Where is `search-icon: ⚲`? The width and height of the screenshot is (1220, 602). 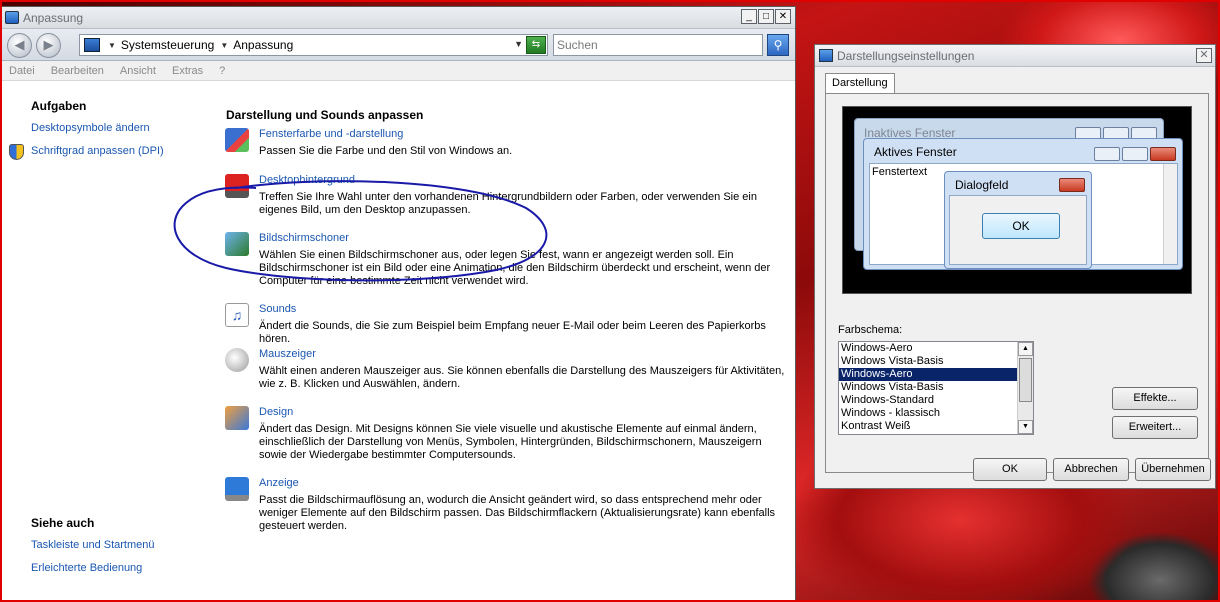 search-icon: ⚲ is located at coordinates (778, 45).